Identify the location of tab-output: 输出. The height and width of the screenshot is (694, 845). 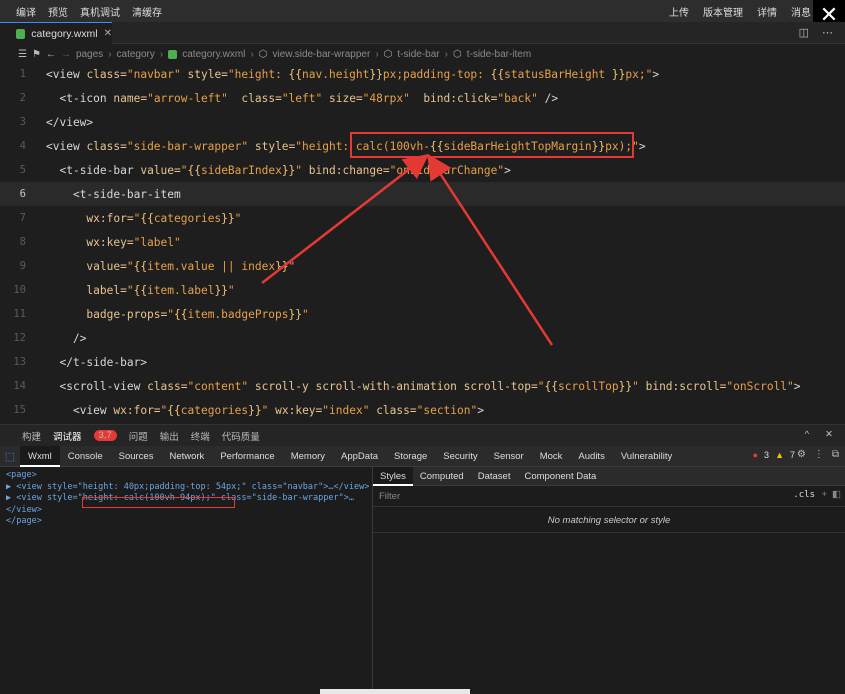
(169, 436).